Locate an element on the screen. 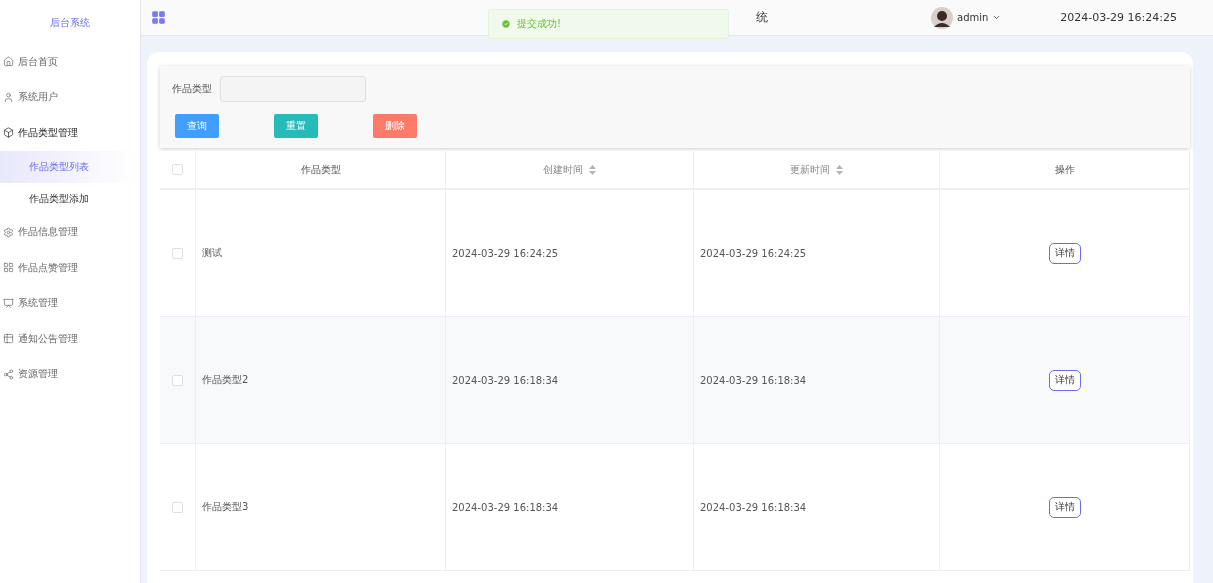 This screenshot has height=583, width=1213. chevron-icon is located at coordinates (997, 17).